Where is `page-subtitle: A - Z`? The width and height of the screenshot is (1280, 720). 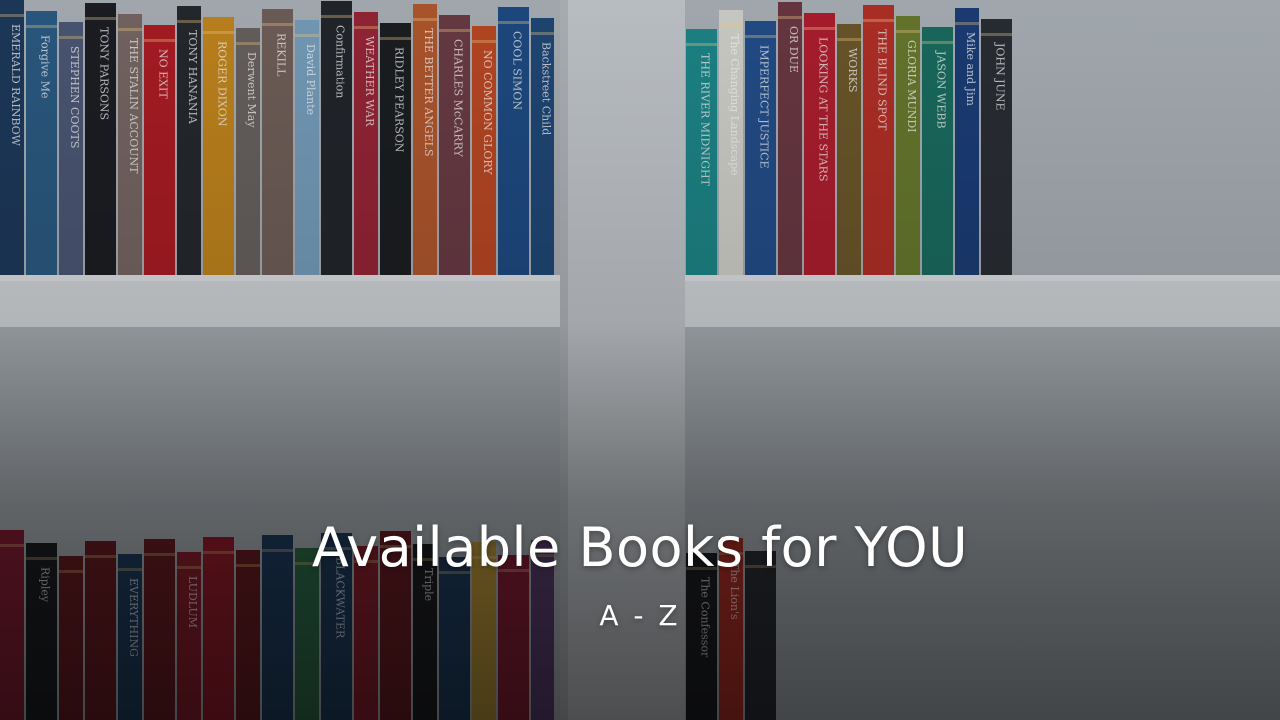 page-subtitle: A - Z is located at coordinates (640, 615).